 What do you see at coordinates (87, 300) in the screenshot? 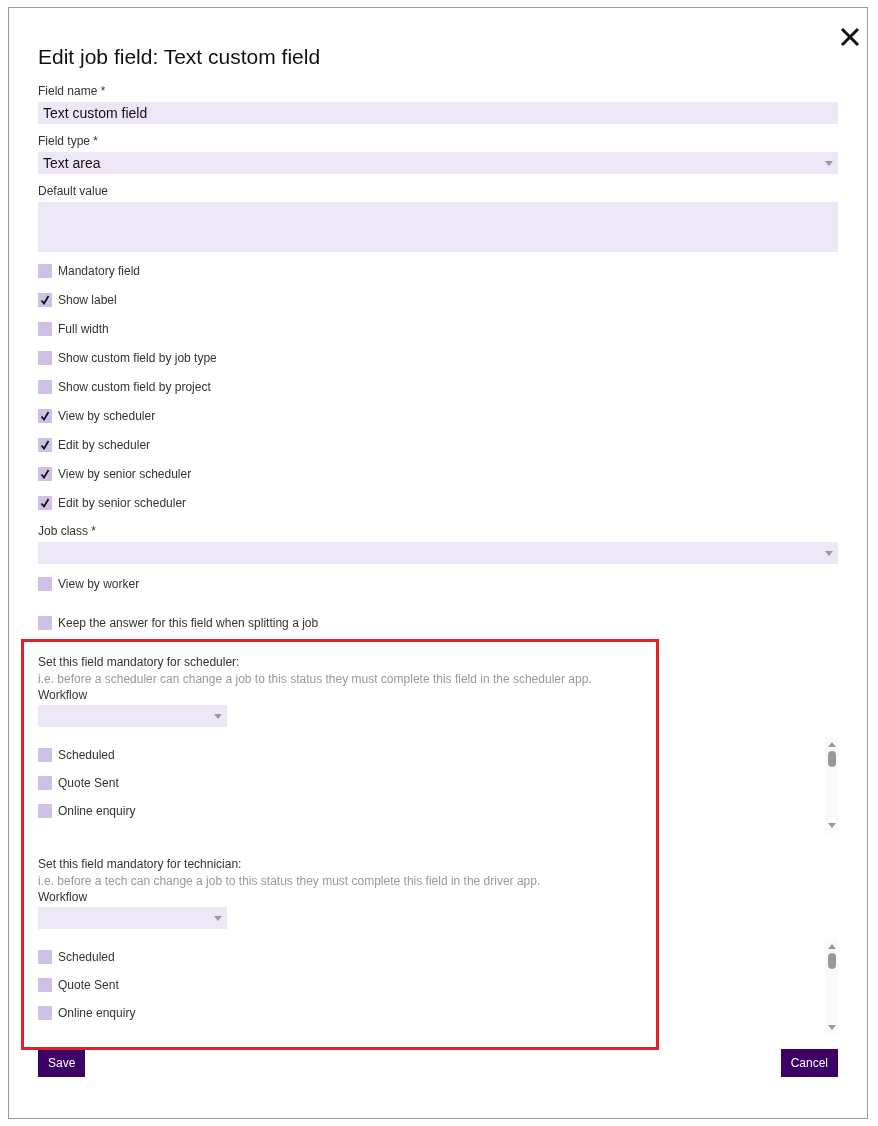
I see `checkbox-label: Show label` at bounding box center [87, 300].